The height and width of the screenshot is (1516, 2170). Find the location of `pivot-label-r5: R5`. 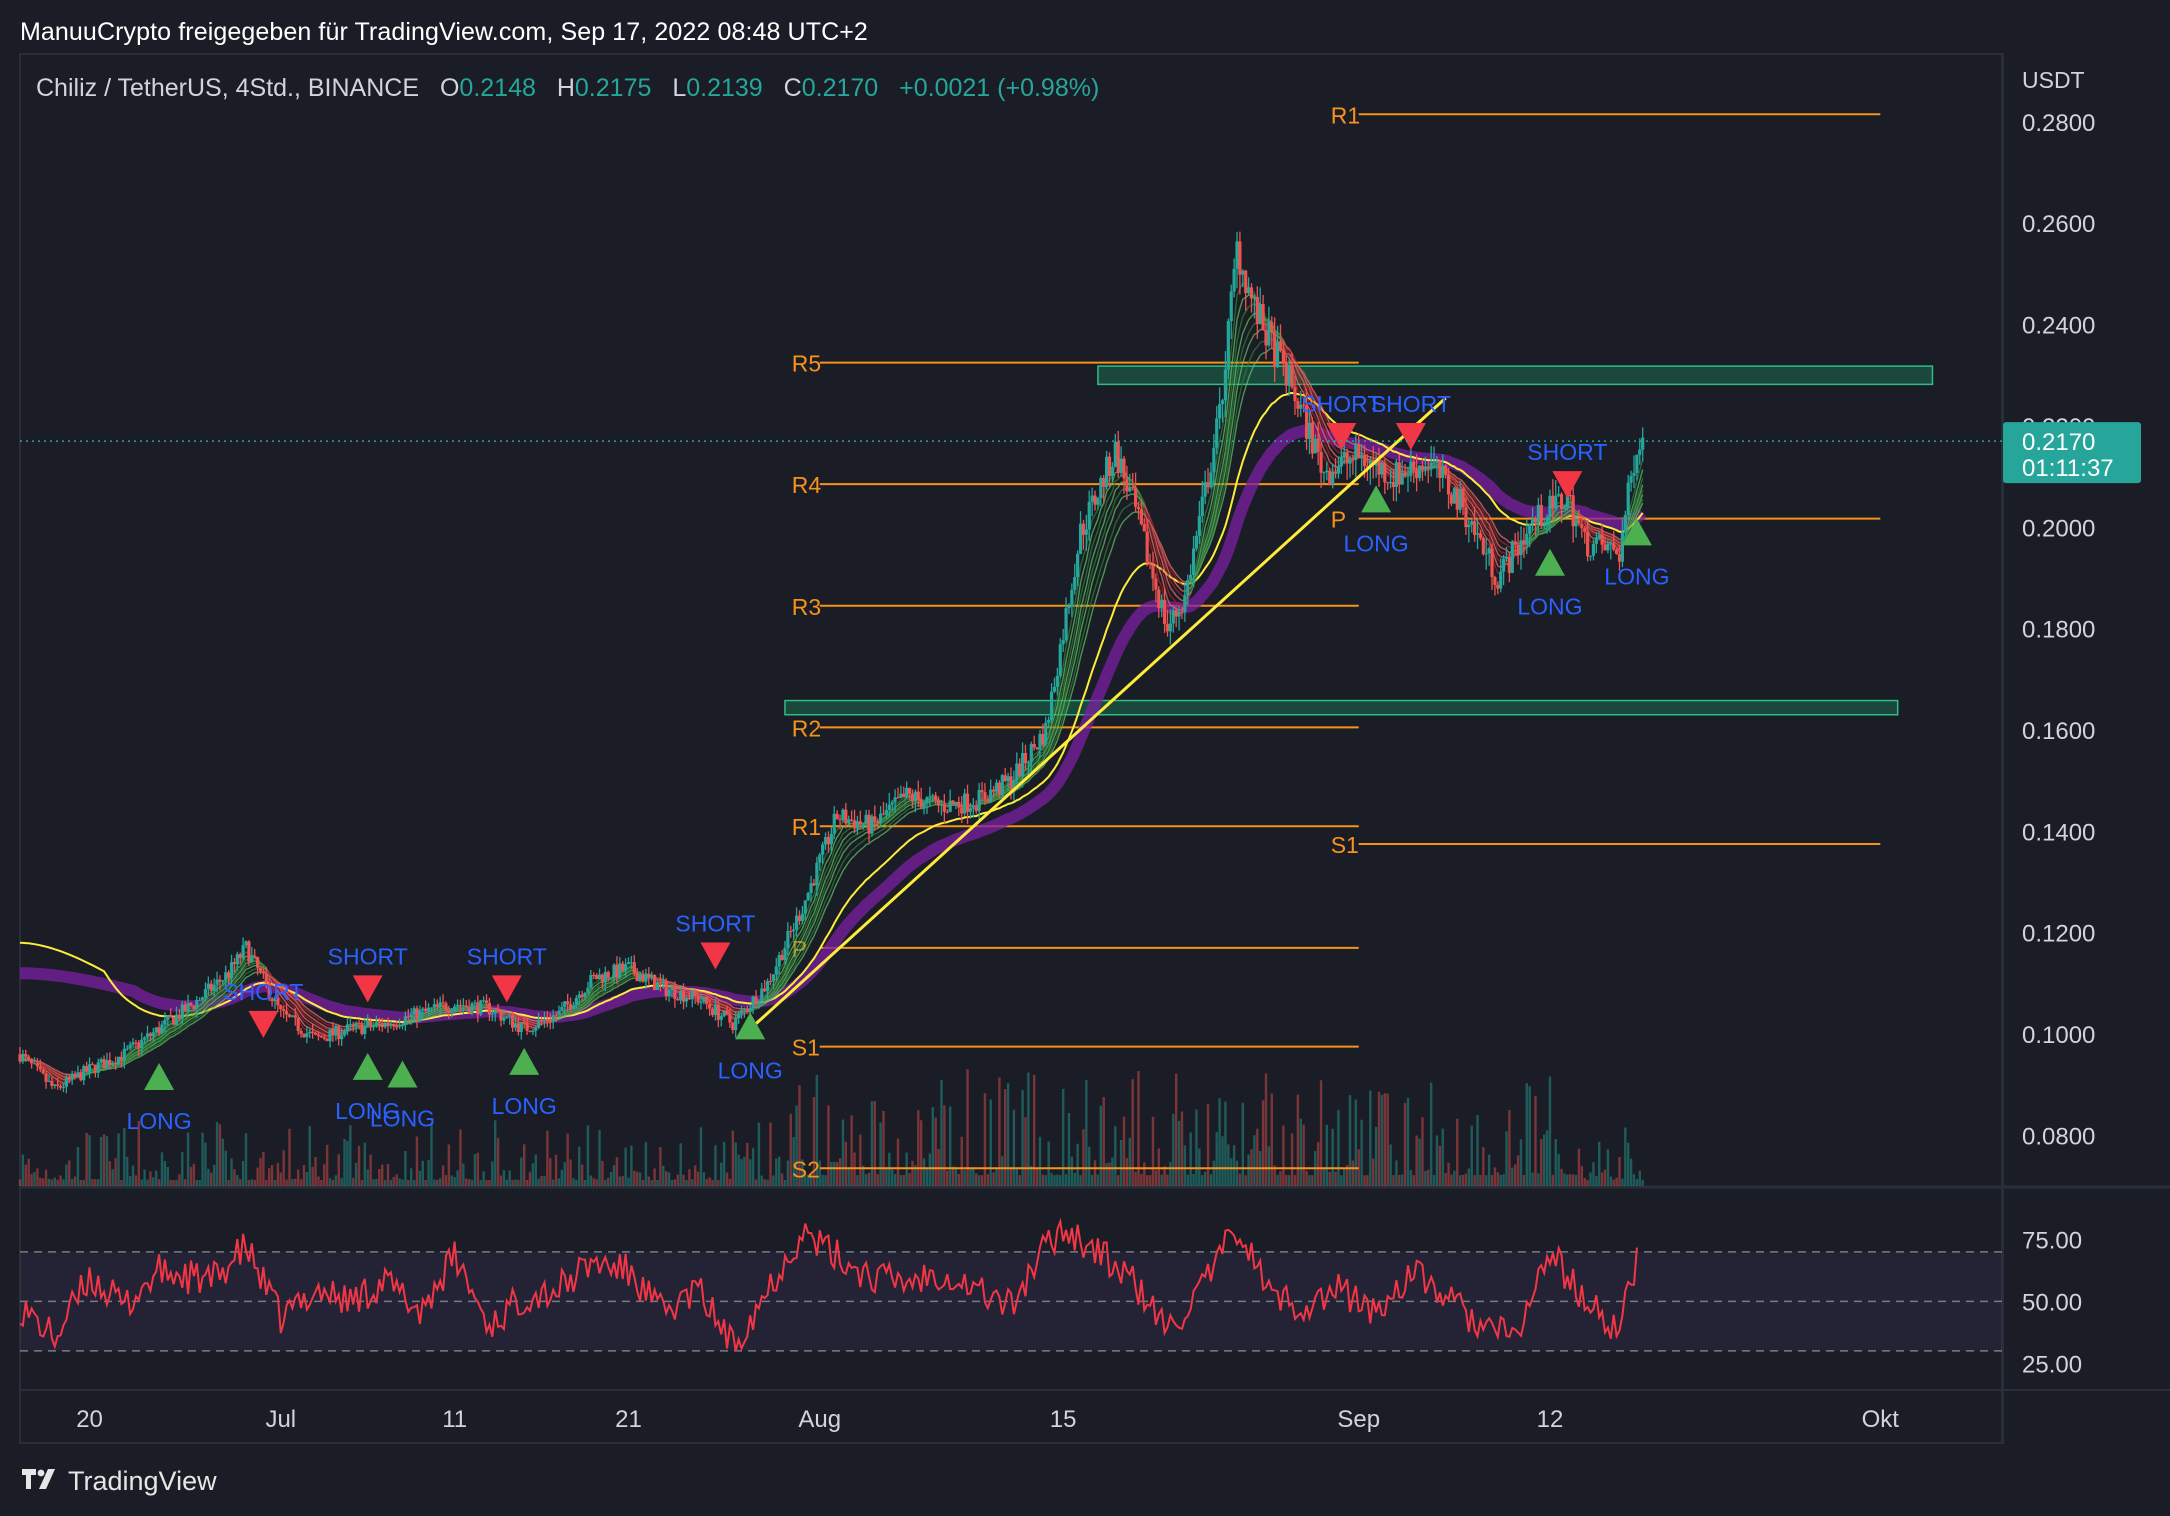

pivot-label-r5: R5 is located at coordinates (806, 364).